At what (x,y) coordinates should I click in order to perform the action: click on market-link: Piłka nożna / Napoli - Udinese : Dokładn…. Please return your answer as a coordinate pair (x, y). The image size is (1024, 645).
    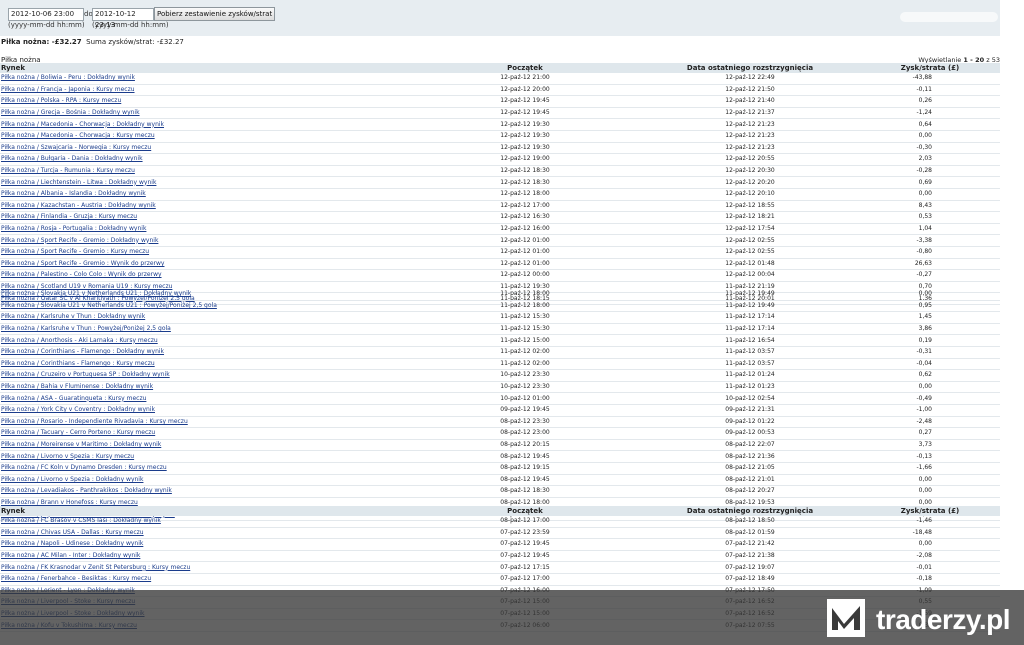
    Looking at the image, I should click on (72, 543).